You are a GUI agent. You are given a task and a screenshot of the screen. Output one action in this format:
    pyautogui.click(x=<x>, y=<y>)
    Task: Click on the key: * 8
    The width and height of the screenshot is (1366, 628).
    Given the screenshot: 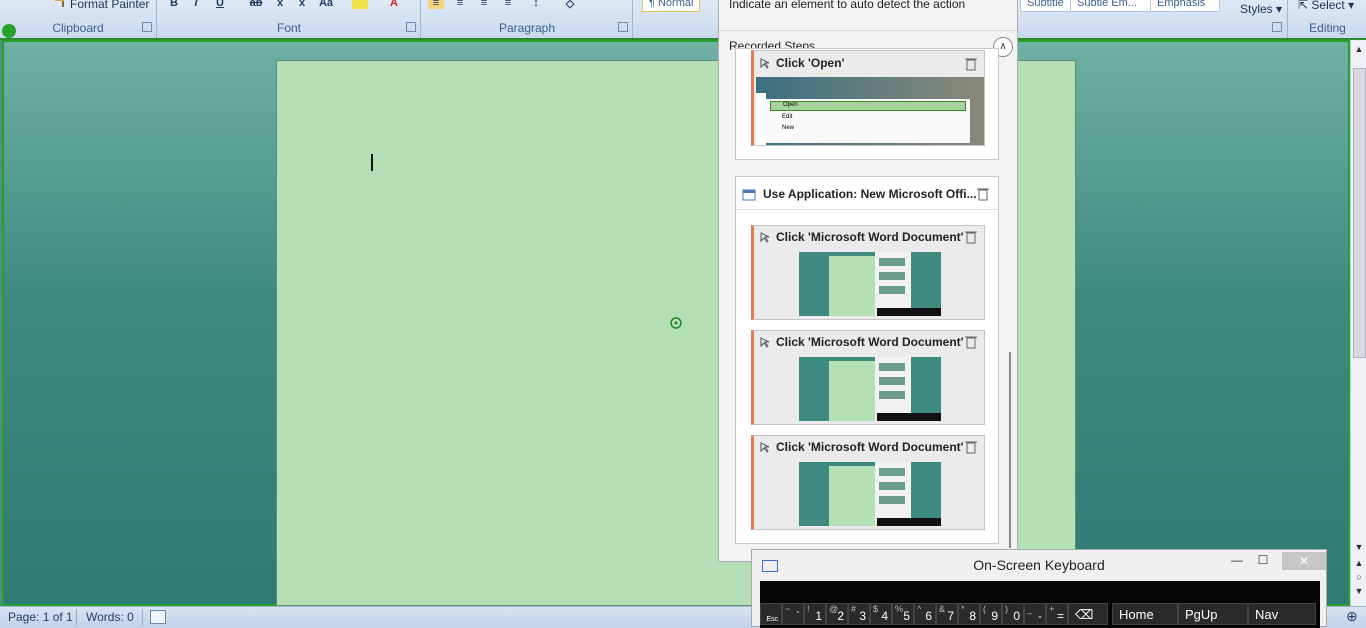 What is the action you would take?
    pyautogui.click(x=969, y=614)
    